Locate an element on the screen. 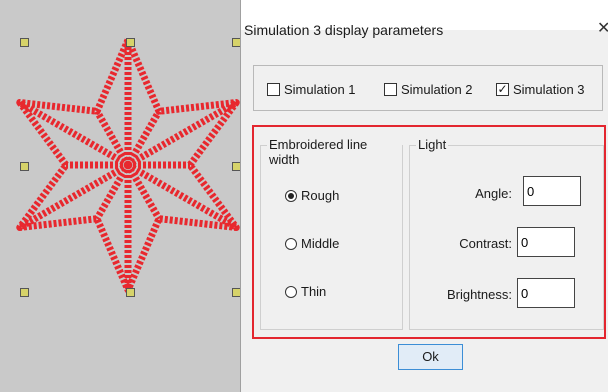 The image size is (608, 392). radio-middle: Middle is located at coordinates (312, 243).